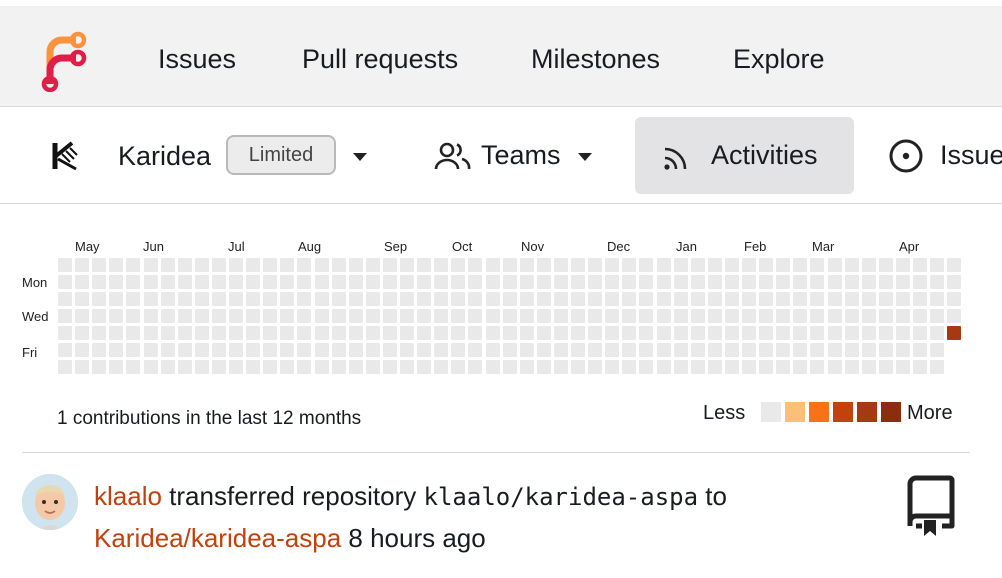 The image size is (1002, 578). I want to click on tab-issues: Issues, so click(971, 155).